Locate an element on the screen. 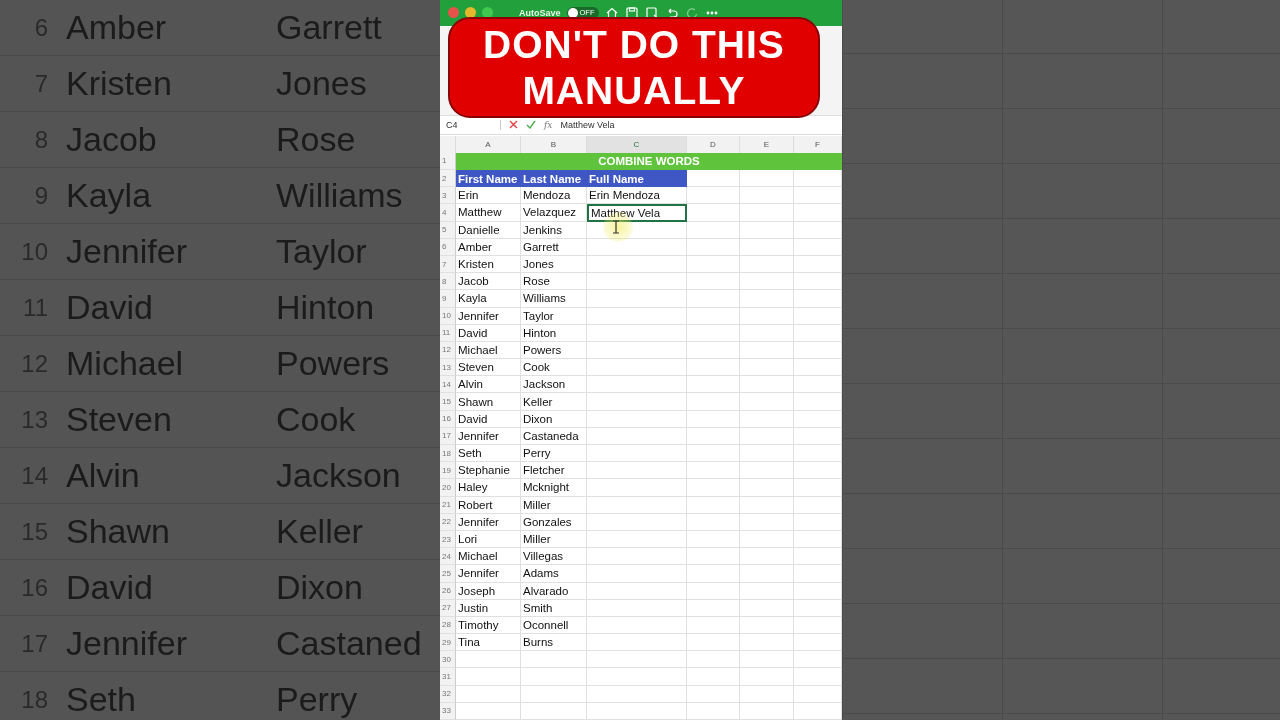 The width and height of the screenshot is (1280, 720). table-cell: Gonzales is located at coordinates (554, 522).